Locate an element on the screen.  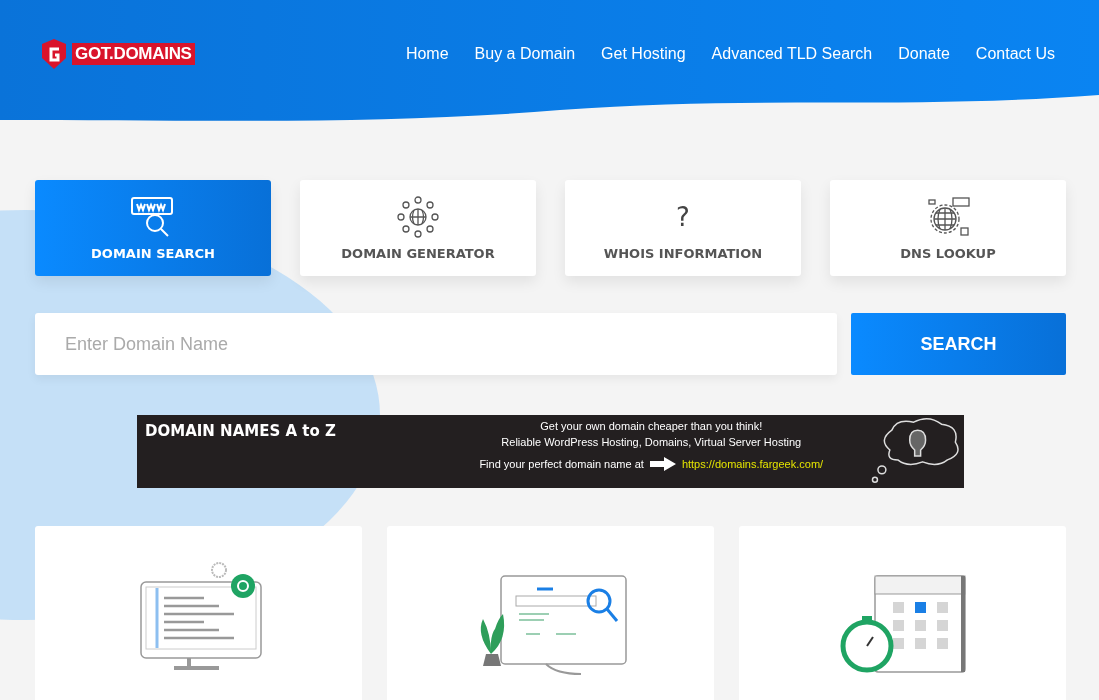
domain-input-field: Enter Domain Name is located at coordinates (436, 344).